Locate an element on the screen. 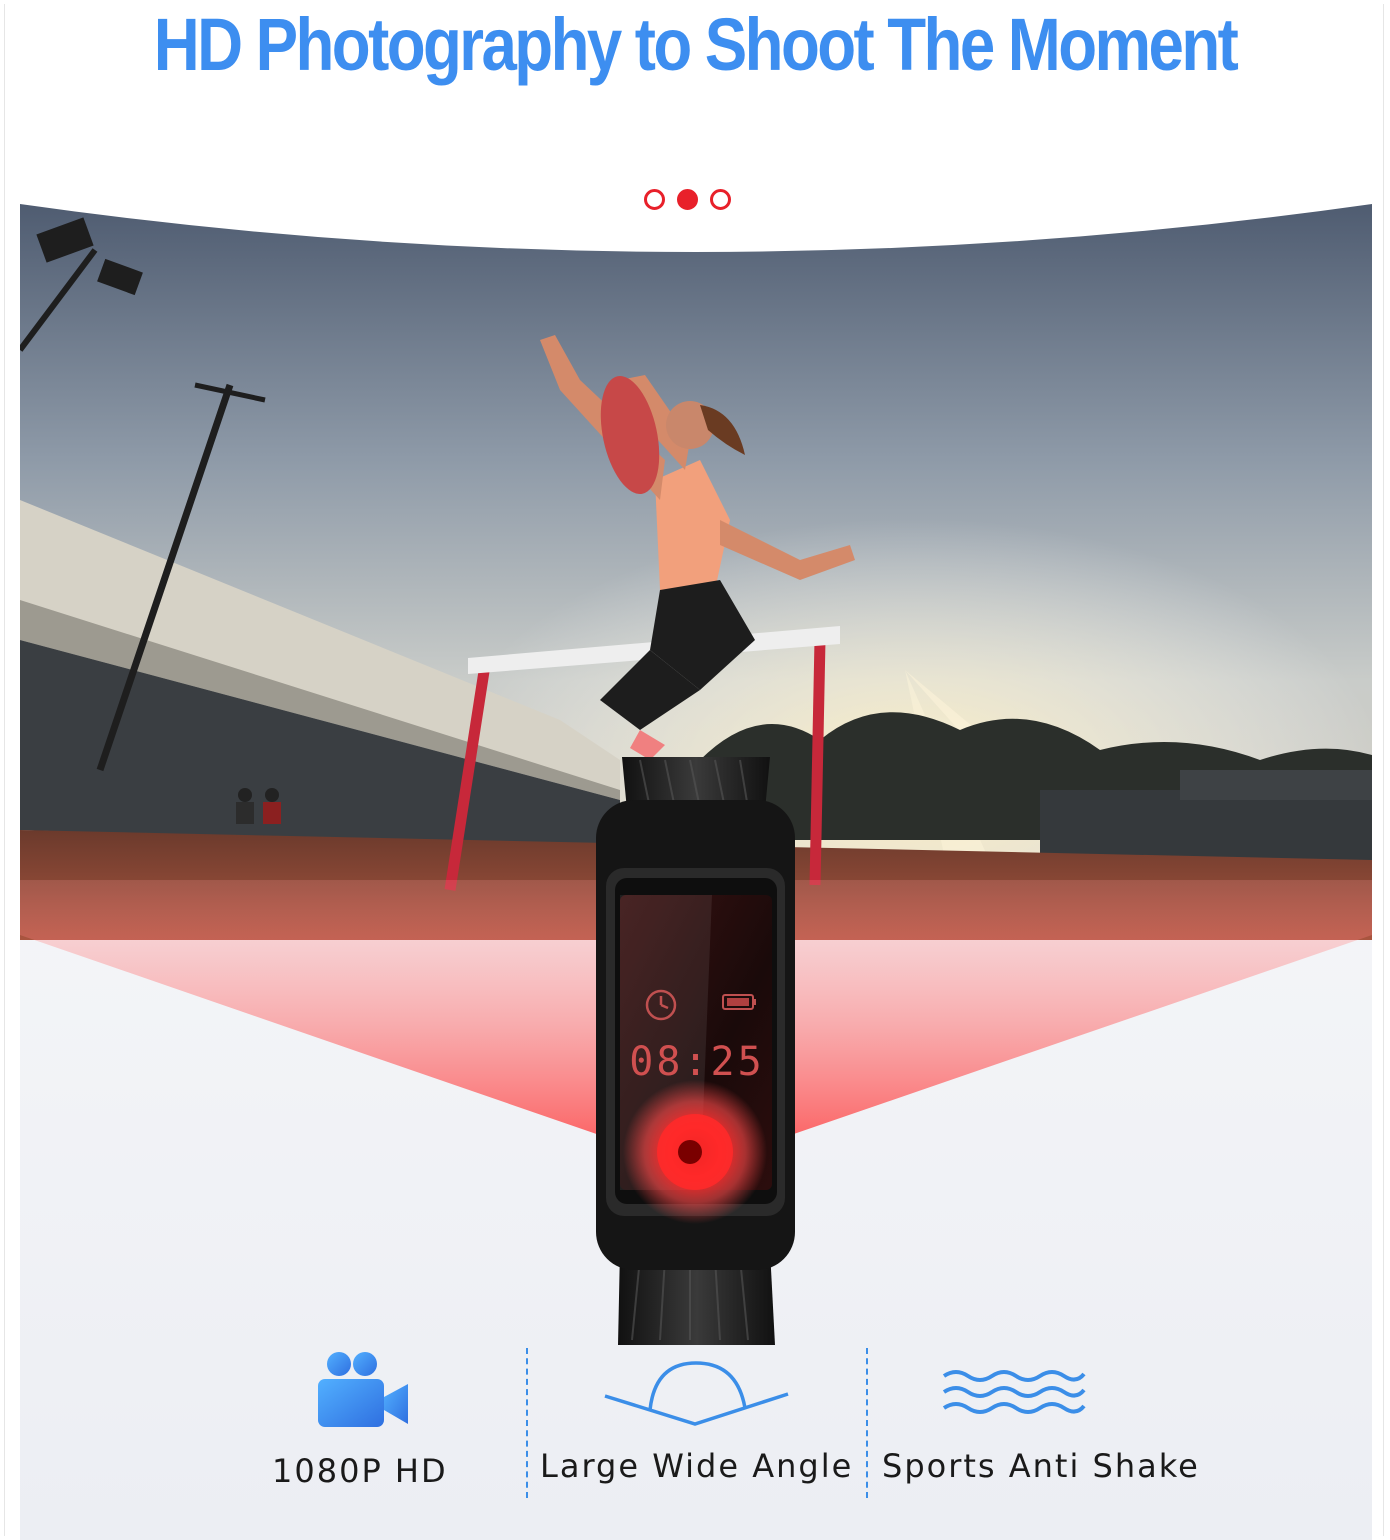  smart-watch: 08:25 is located at coordinates (695, 1051).